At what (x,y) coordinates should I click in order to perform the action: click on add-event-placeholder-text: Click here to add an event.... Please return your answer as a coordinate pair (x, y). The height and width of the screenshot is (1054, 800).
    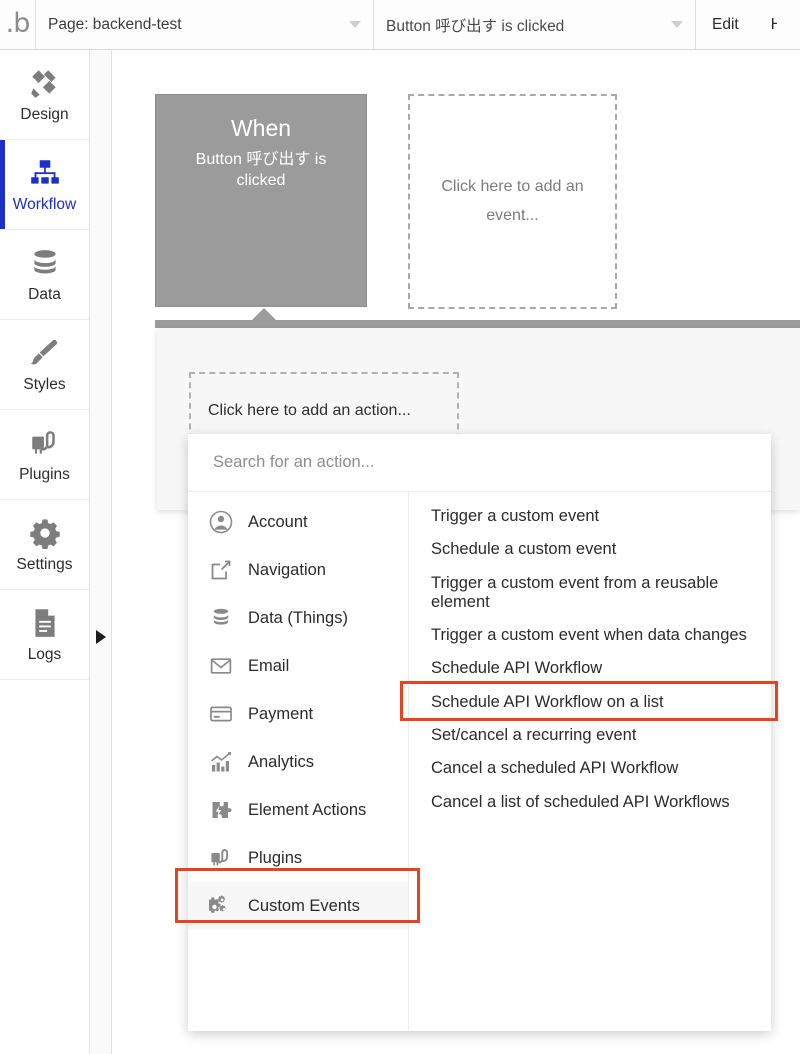
    Looking at the image, I should click on (512, 200).